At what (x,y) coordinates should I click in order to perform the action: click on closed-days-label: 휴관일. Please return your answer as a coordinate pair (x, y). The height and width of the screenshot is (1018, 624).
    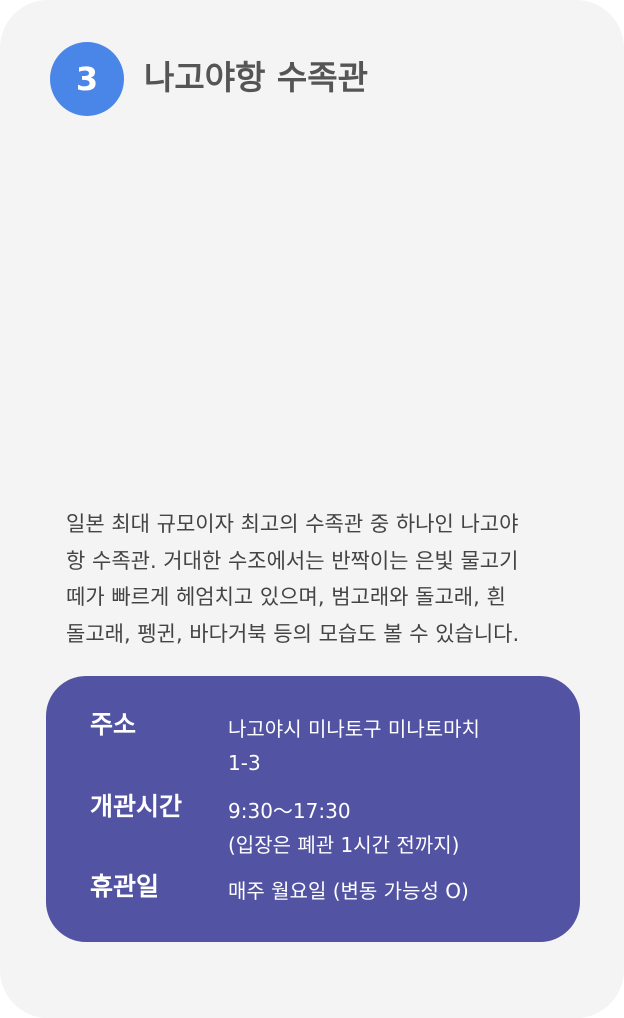
    Looking at the image, I should click on (125, 886).